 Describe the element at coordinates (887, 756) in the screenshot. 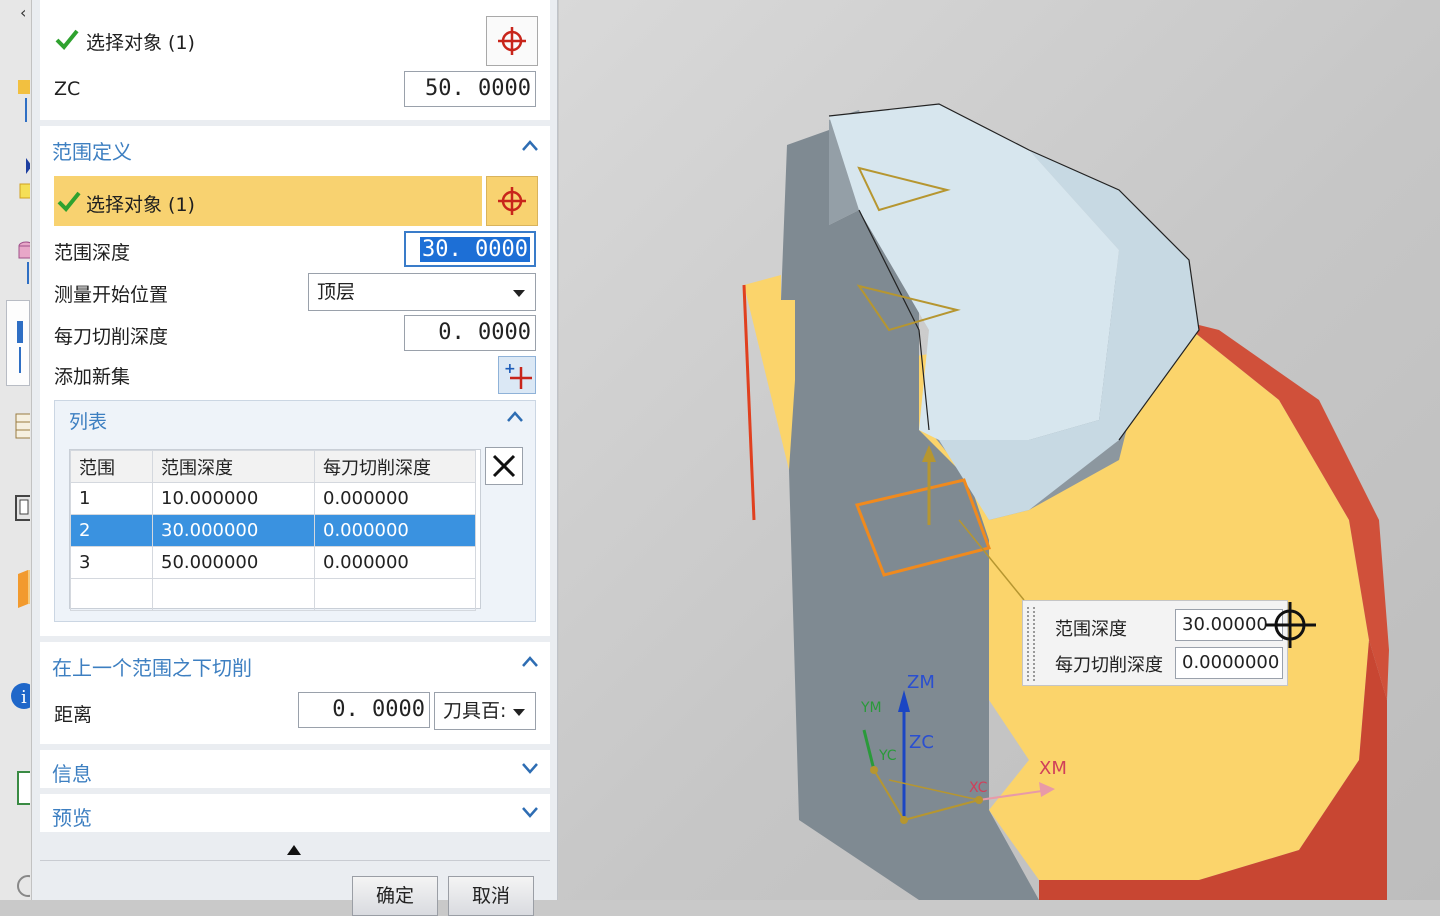

I see `axis-label-yc: YC` at that location.